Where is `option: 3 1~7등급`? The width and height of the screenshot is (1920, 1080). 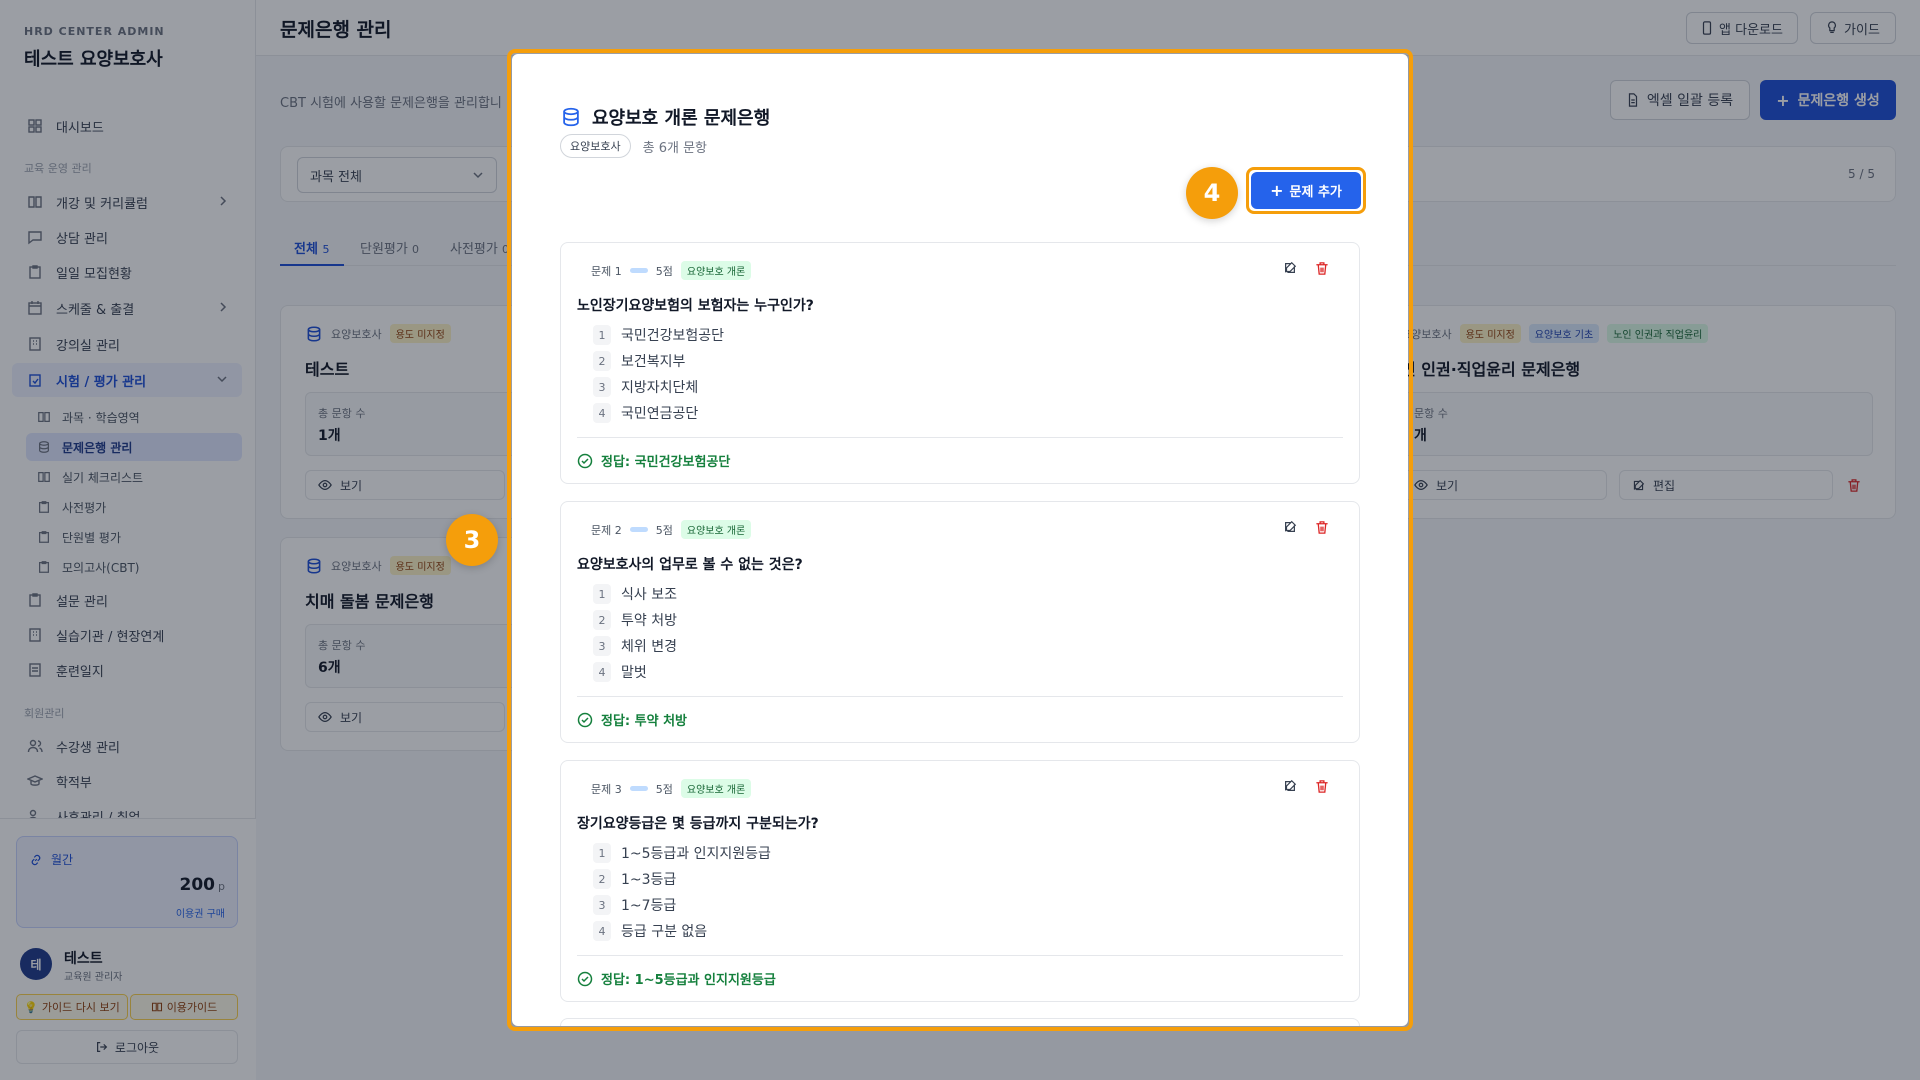 option: 3 1~7등급 is located at coordinates (634, 905).